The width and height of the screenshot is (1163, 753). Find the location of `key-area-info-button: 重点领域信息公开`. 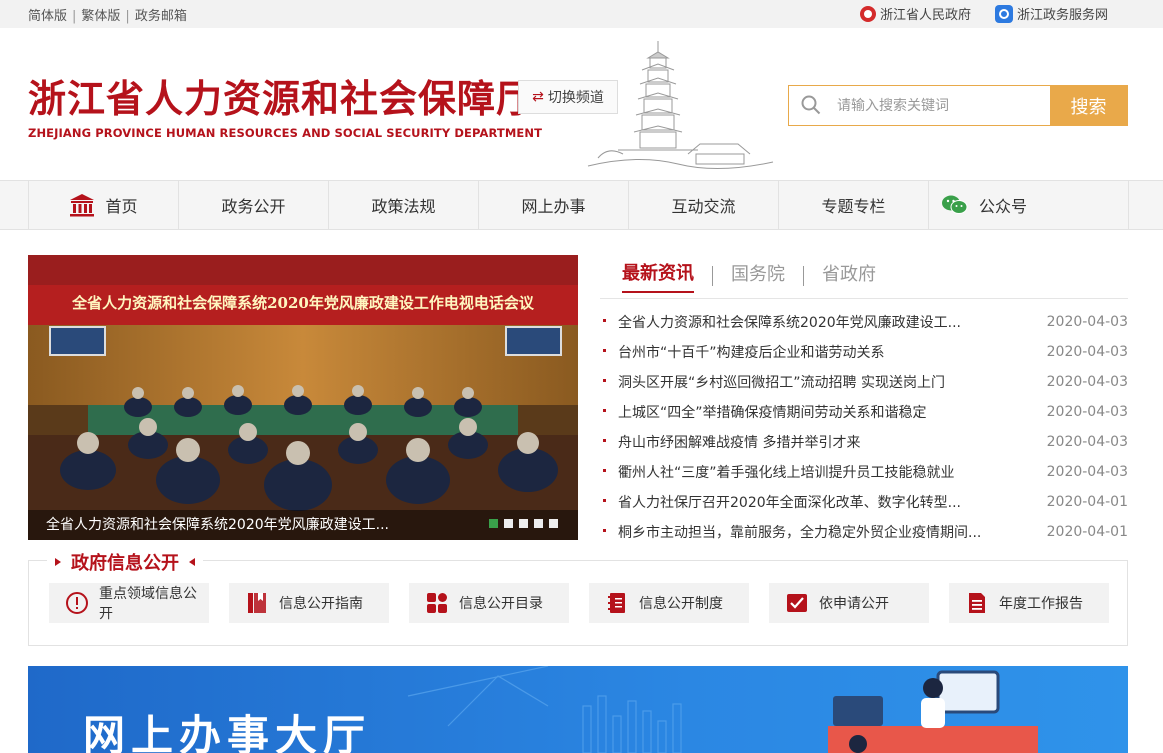

key-area-info-button: 重点领域信息公开 is located at coordinates (129, 603).